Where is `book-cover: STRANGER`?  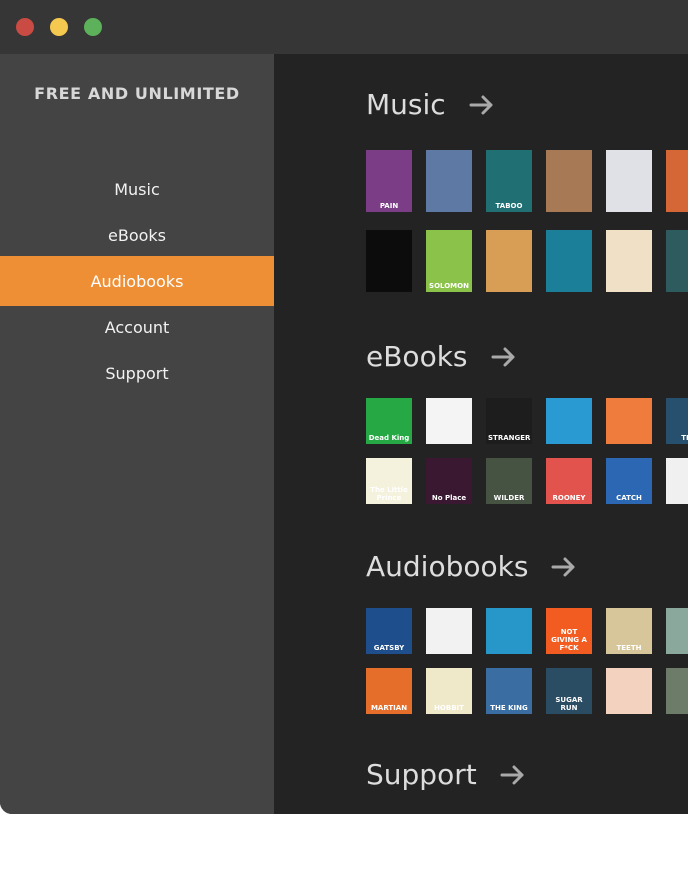
book-cover: STRANGER is located at coordinates (509, 421).